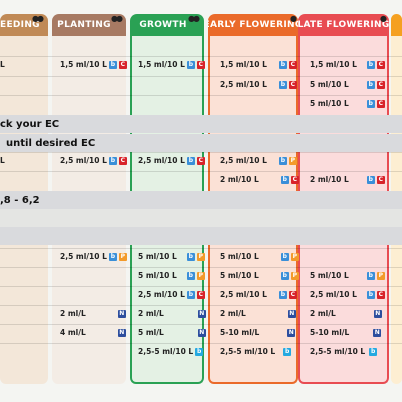 The image size is (402, 402). I want to click on r1-feed: L, so click(2, 64).